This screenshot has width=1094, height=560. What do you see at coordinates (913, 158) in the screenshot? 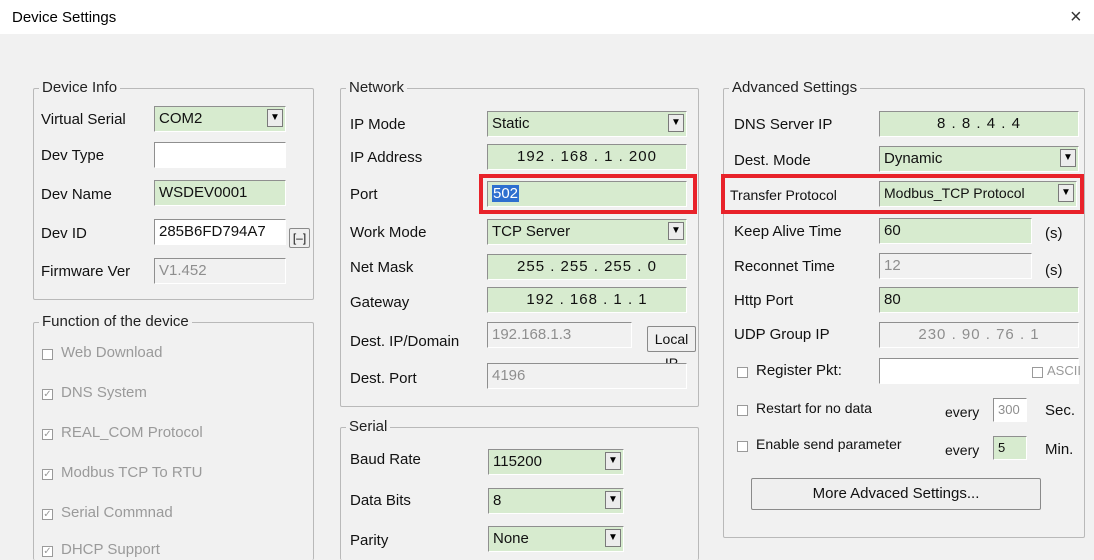
I see `dest-mode-value: Dynamic` at bounding box center [913, 158].